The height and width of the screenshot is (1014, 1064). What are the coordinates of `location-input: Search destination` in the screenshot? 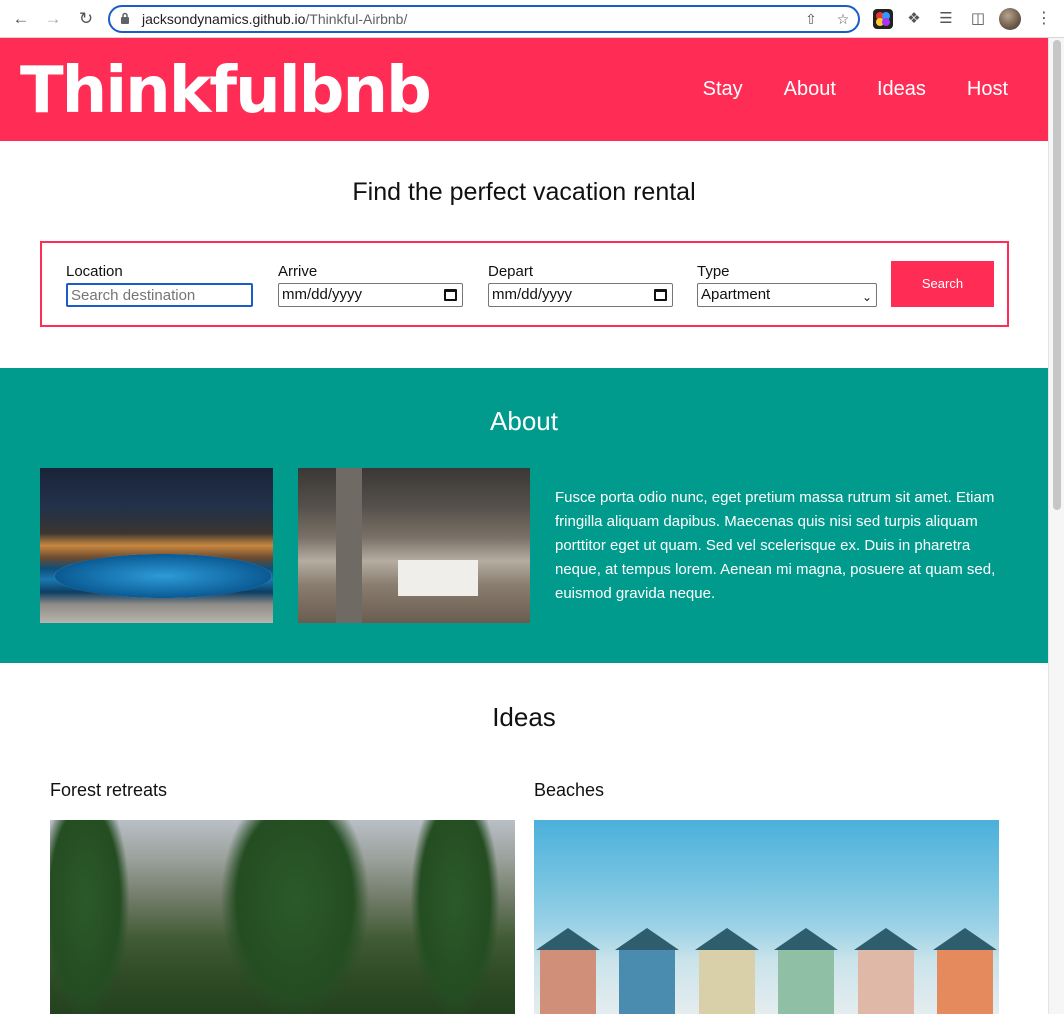 It's located at (159, 295).